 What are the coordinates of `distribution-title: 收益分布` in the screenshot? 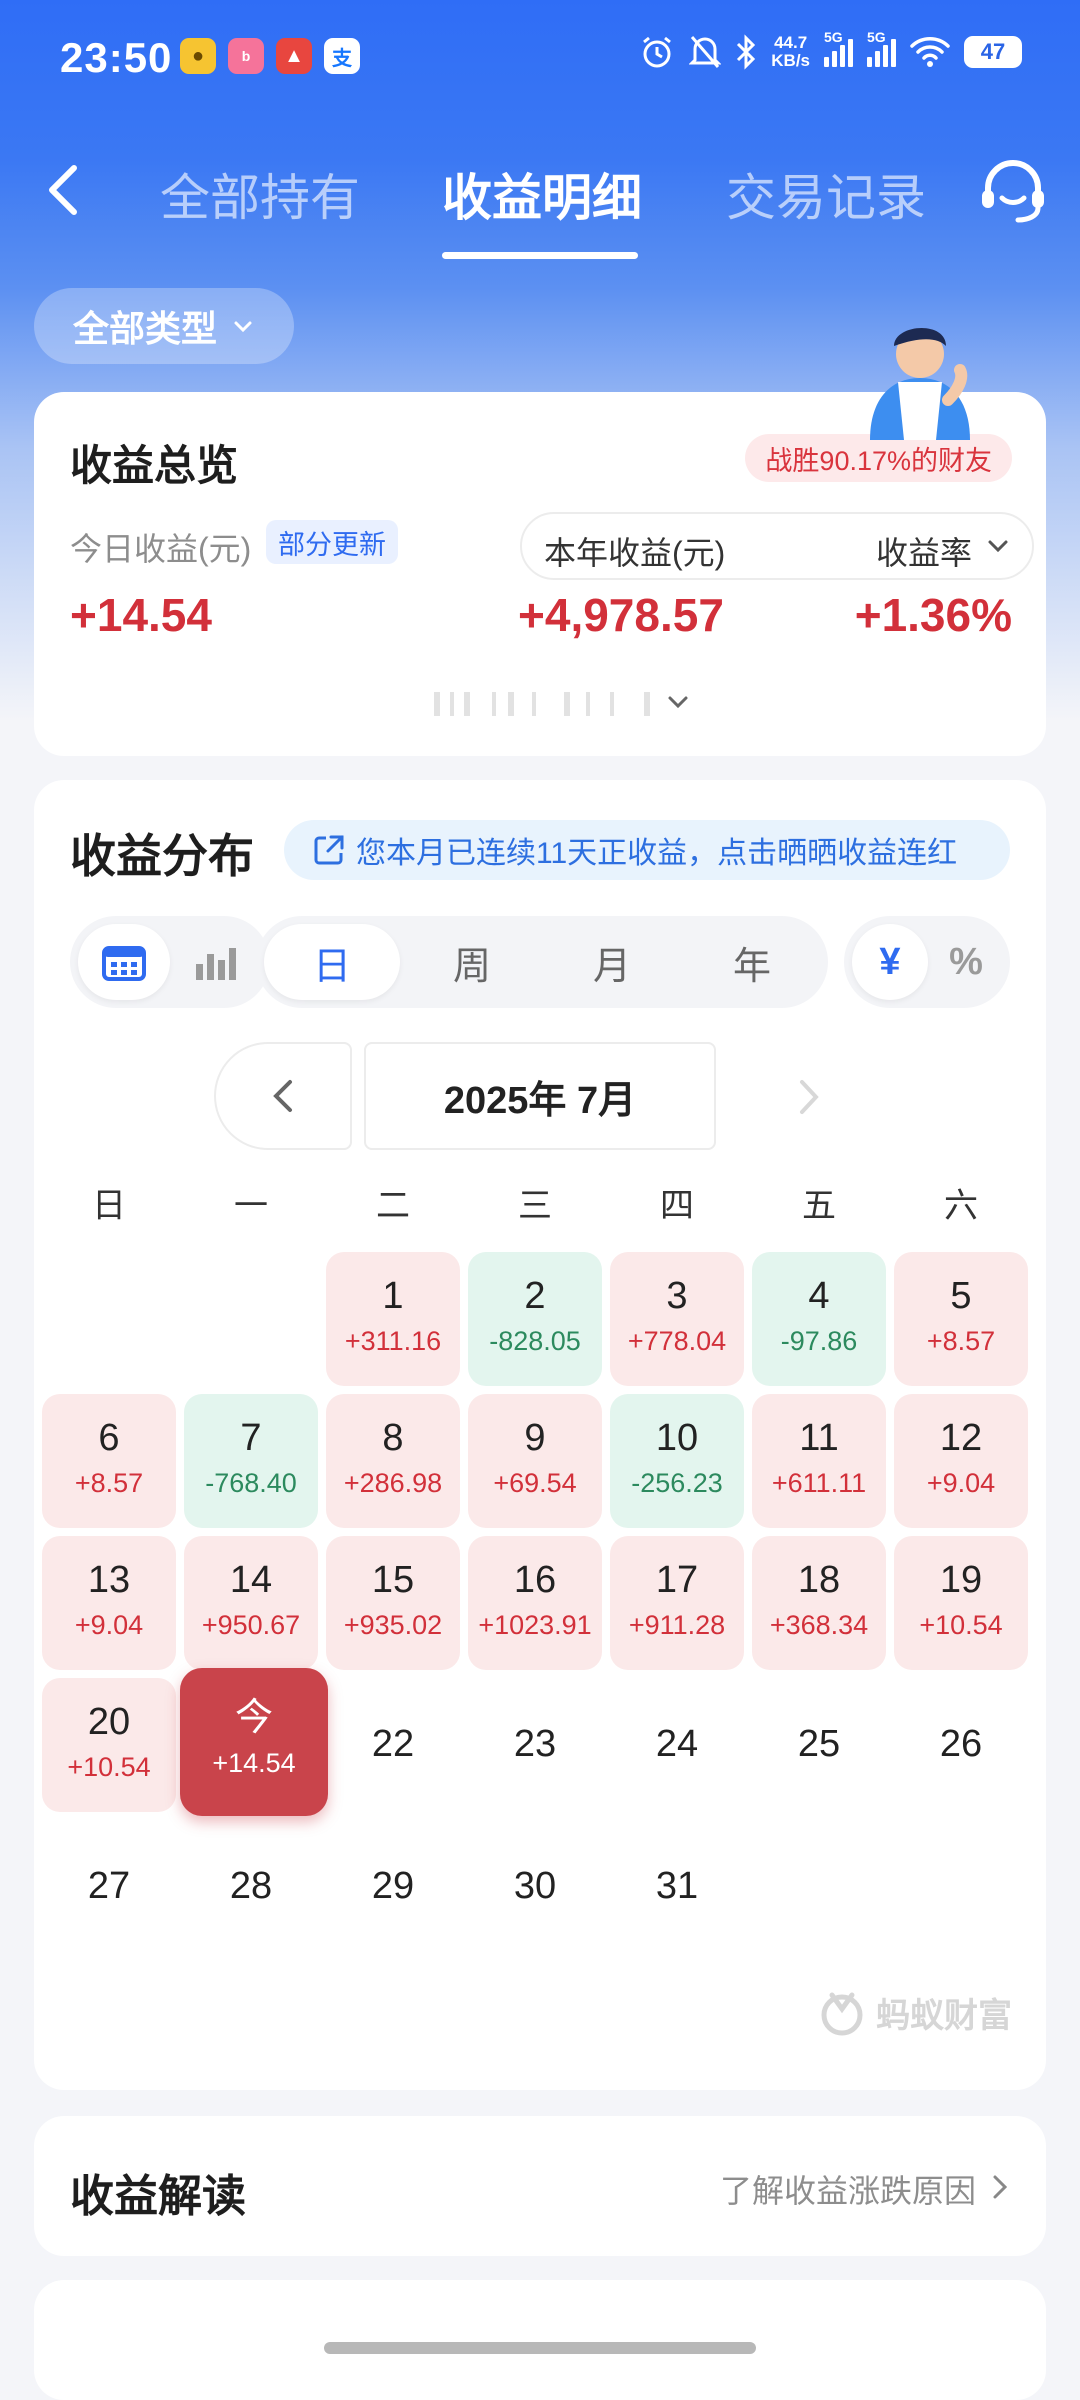 It's located at (162, 856).